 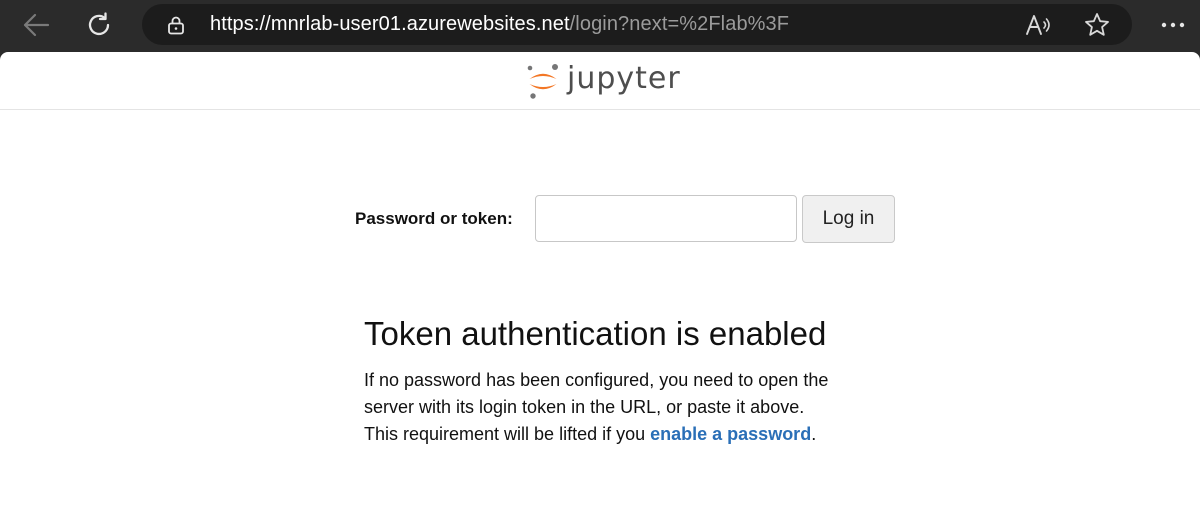 I want to click on reload-button, so click(x=99, y=25).